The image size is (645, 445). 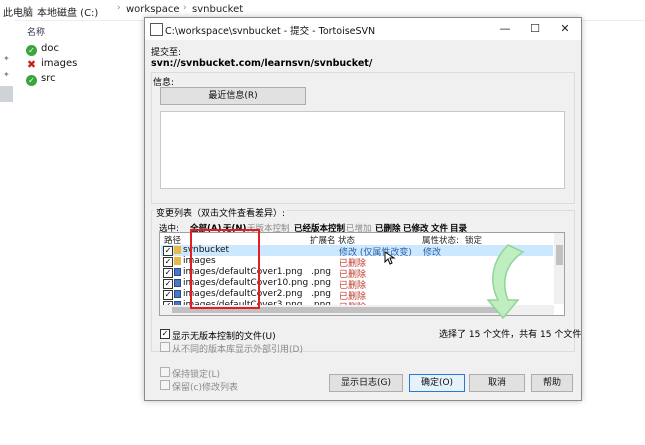 What do you see at coordinates (165, 385) in the screenshot?
I see `keep-changelists-checkbox` at bounding box center [165, 385].